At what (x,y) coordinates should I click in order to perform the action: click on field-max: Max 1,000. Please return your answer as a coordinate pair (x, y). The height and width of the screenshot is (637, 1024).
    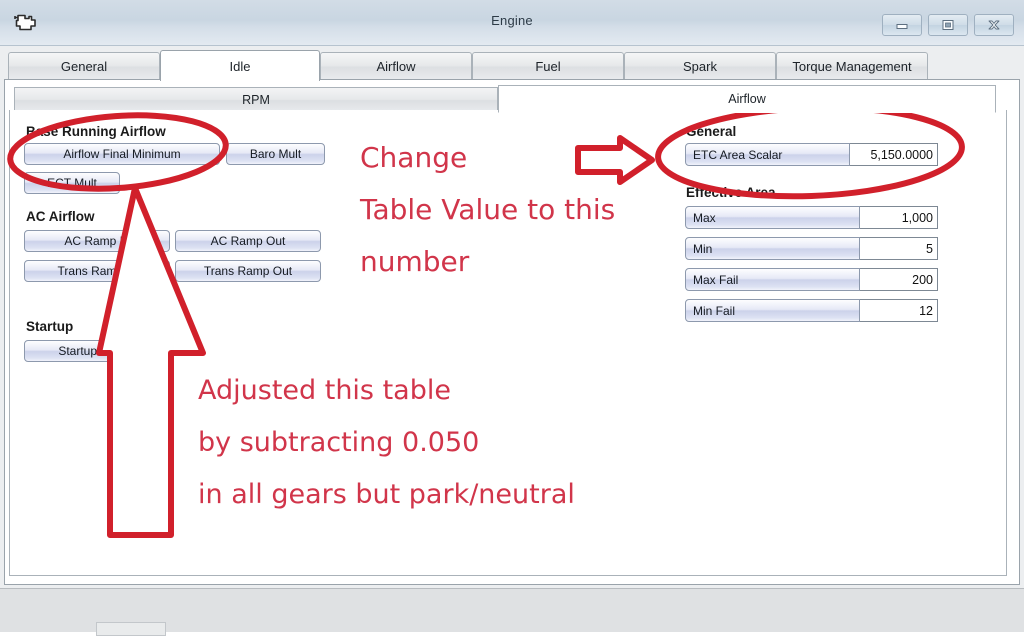
    Looking at the image, I should click on (811, 217).